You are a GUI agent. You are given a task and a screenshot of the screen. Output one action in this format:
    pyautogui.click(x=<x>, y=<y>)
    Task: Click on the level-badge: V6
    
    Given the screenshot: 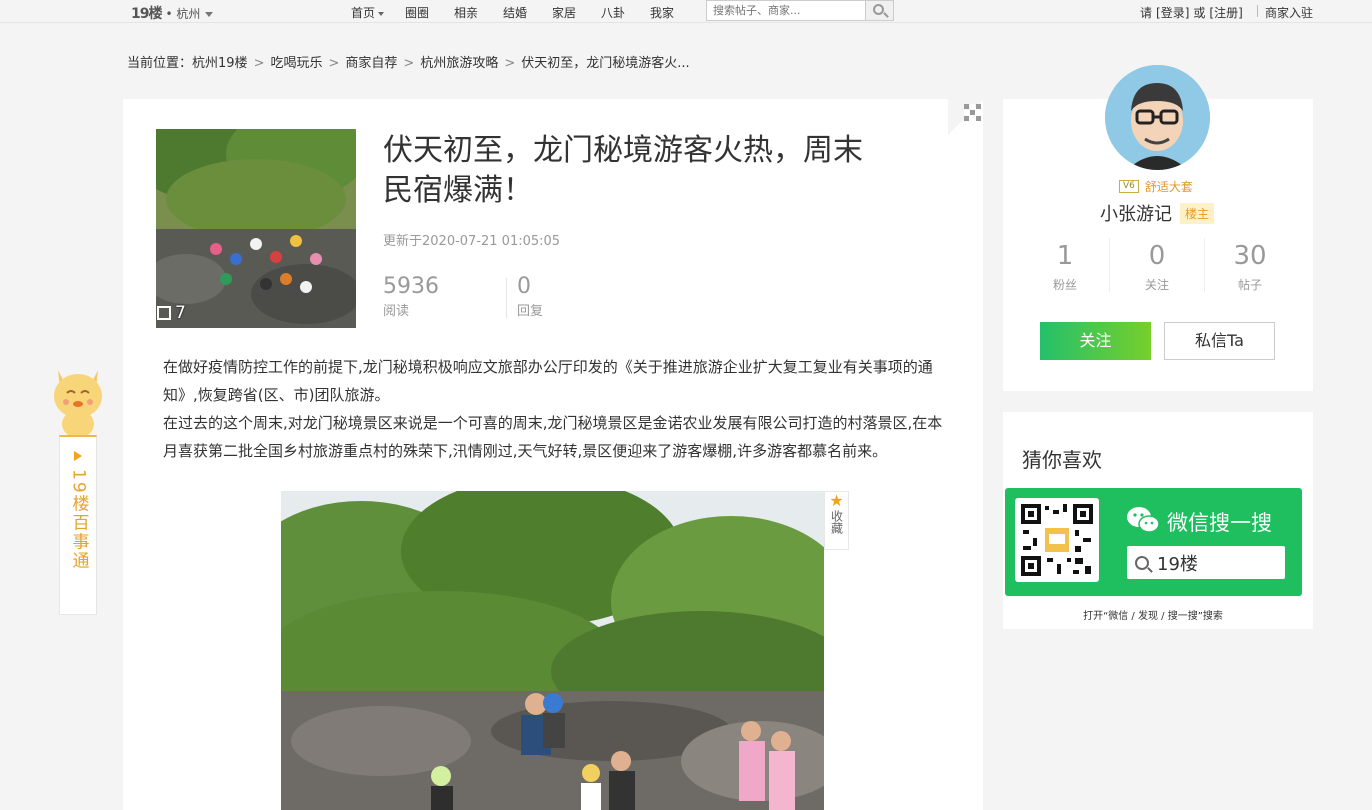 What is the action you would take?
    pyautogui.click(x=1129, y=186)
    